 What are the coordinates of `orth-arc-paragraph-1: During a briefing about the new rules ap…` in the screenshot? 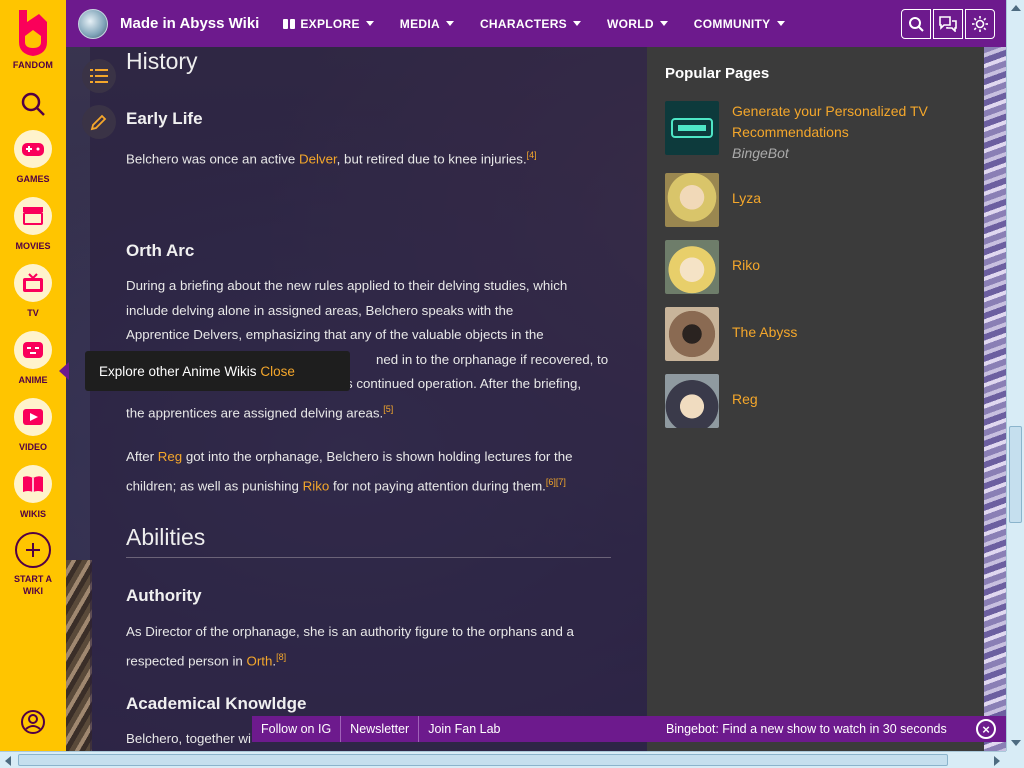 It's located at (367, 349).